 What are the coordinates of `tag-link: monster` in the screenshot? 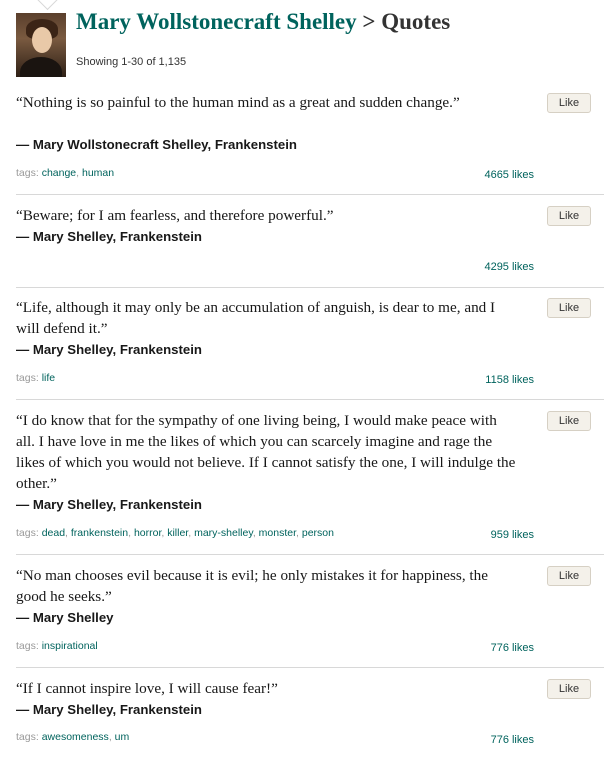 It's located at (277, 533).